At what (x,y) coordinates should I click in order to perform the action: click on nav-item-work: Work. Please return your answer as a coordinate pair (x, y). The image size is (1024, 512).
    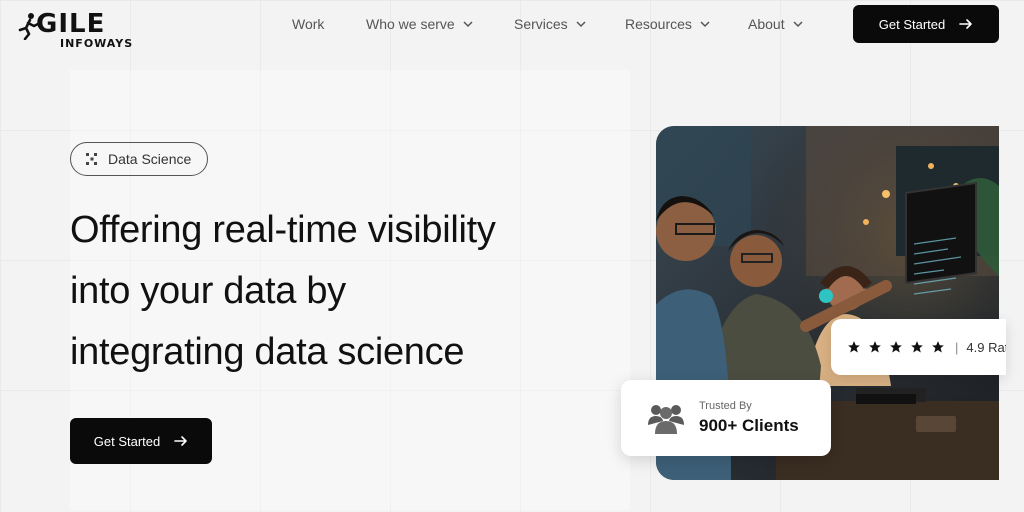
    Looking at the image, I should click on (308, 24).